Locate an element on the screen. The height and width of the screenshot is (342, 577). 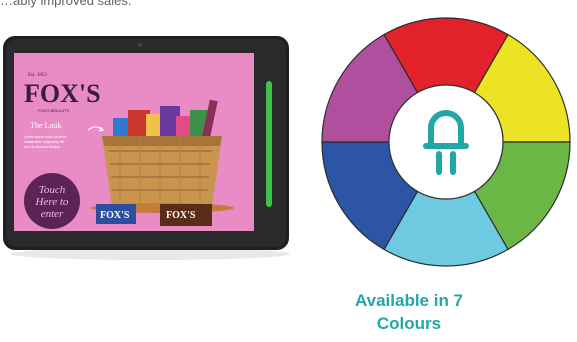
top-caption: …ably improved sales. is located at coordinates (66, 4).